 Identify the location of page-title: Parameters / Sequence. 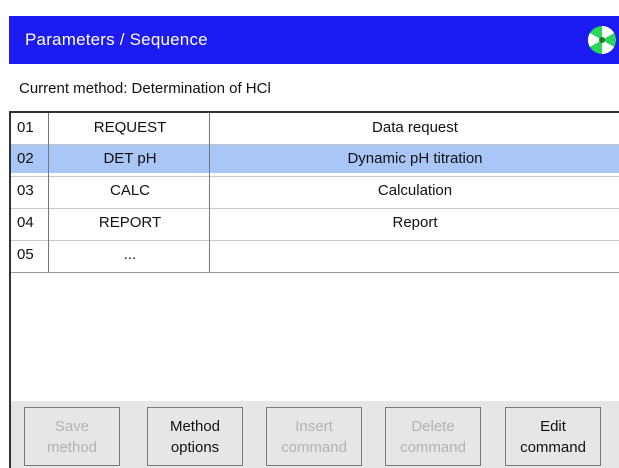
(116, 39).